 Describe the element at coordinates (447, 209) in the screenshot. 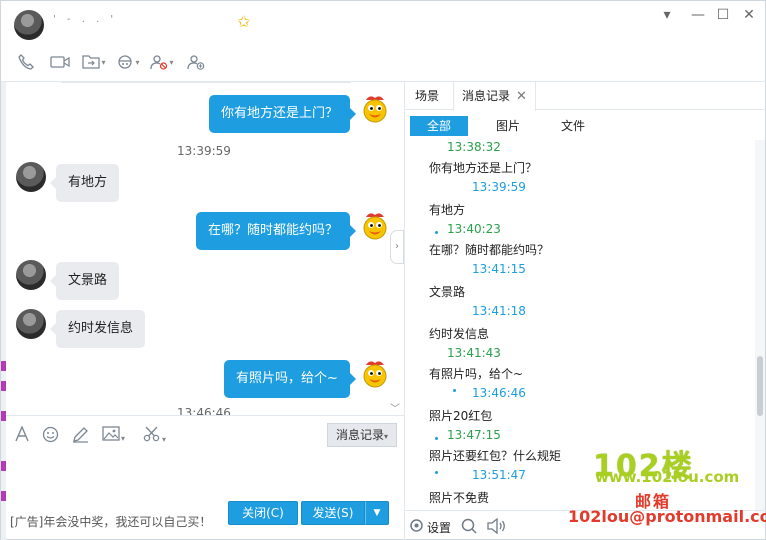

I see `history-message: 有地方` at that location.